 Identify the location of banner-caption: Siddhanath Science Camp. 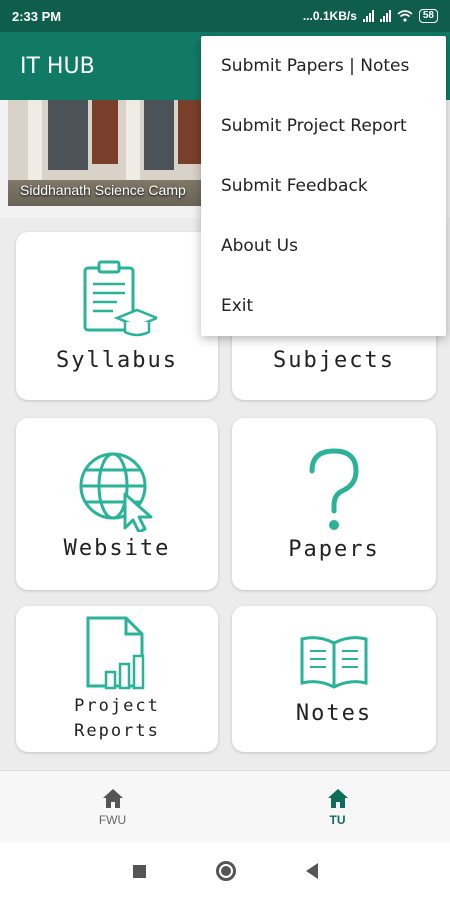
(103, 190).